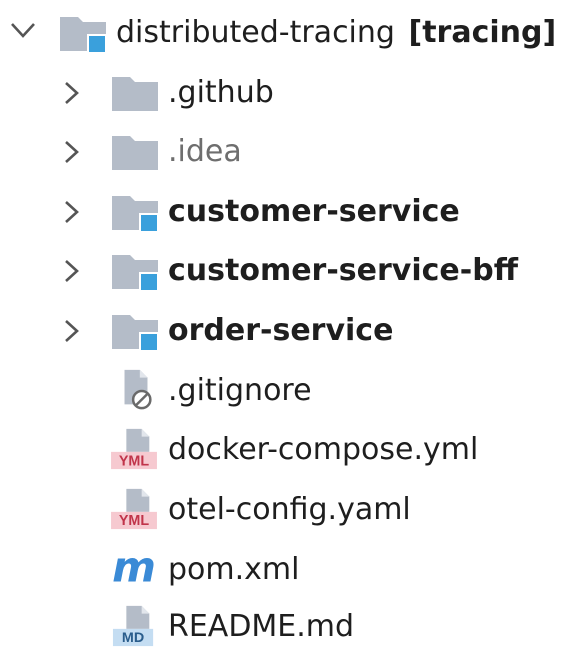 This screenshot has height=656, width=568. I want to click on tree-item-customer-service: customer-service, so click(284, 212).